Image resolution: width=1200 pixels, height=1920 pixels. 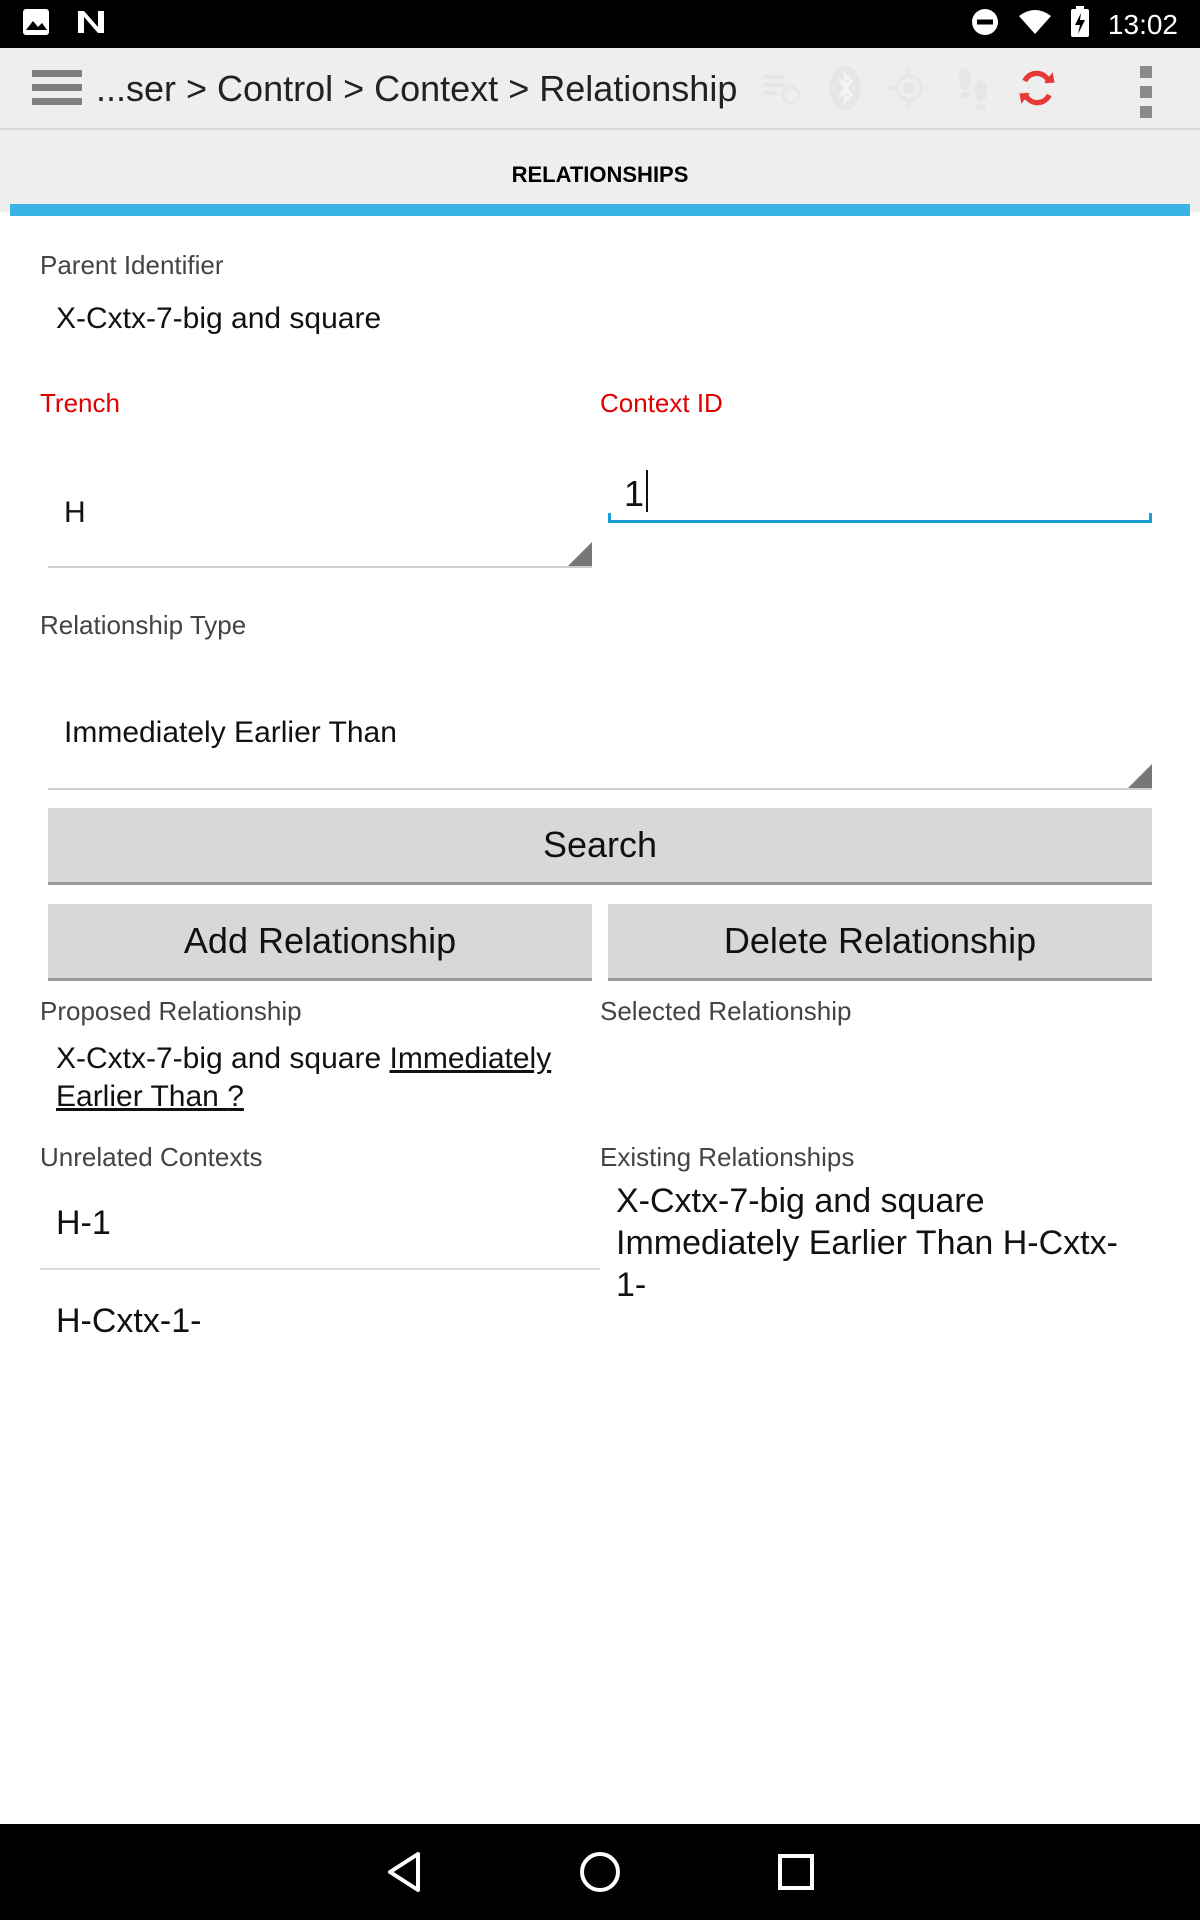 What do you see at coordinates (909, 88) in the screenshot?
I see `gps-icon` at bounding box center [909, 88].